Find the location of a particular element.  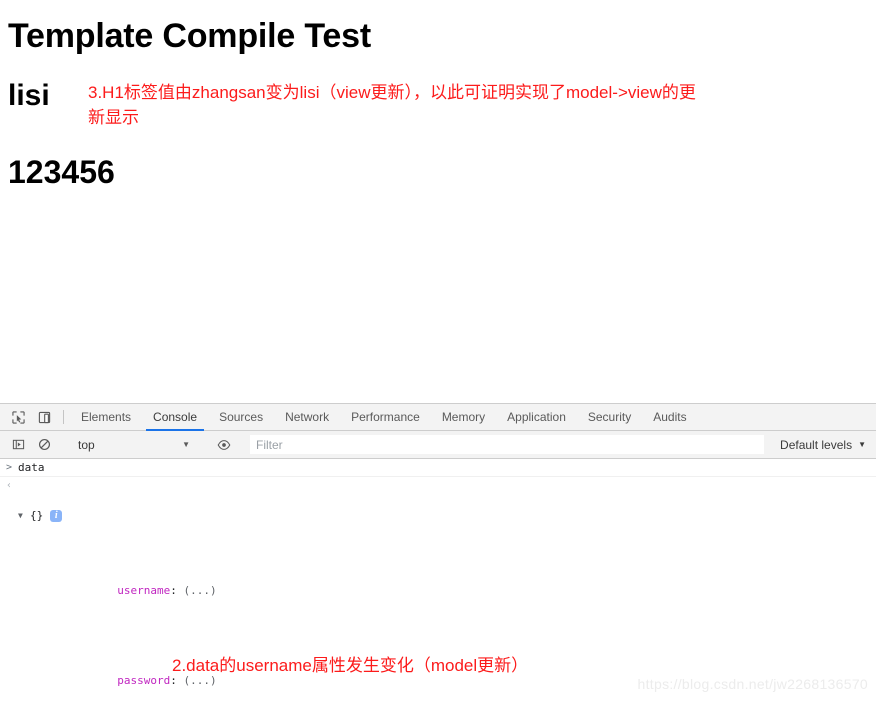

console-filter-toolbar: top ▼ Default levels ▼ is located at coordinates (438, 445).